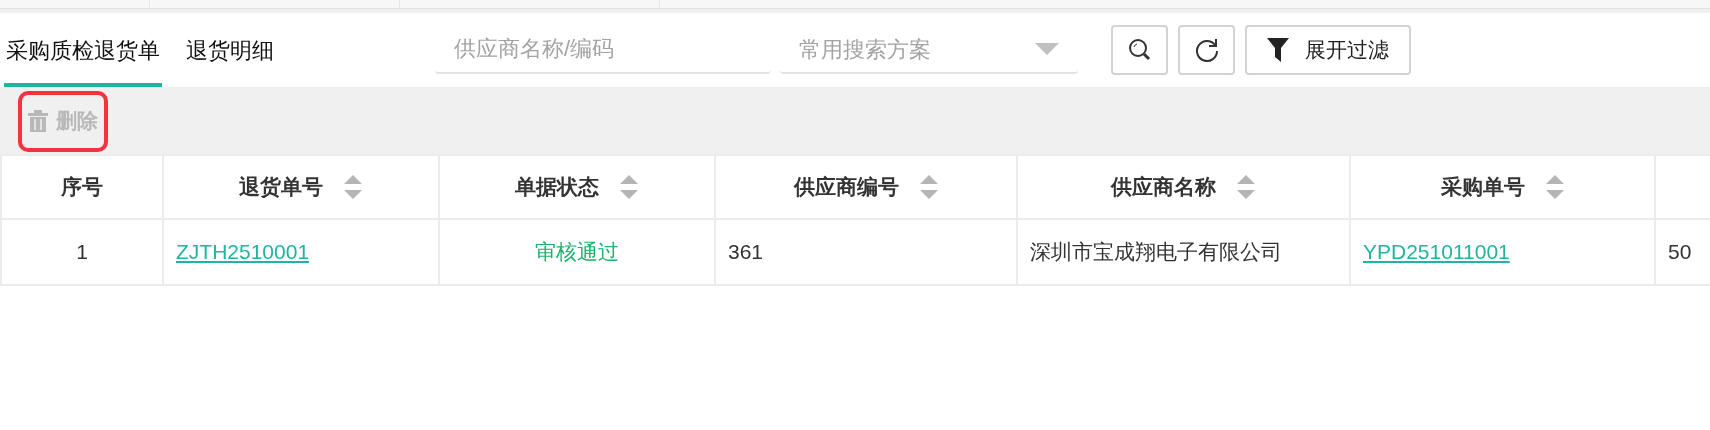 This screenshot has height=430, width=1710. Describe the element at coordinates (301, 187) in the screenshot. I see `column-header: 退货单号` at that location.